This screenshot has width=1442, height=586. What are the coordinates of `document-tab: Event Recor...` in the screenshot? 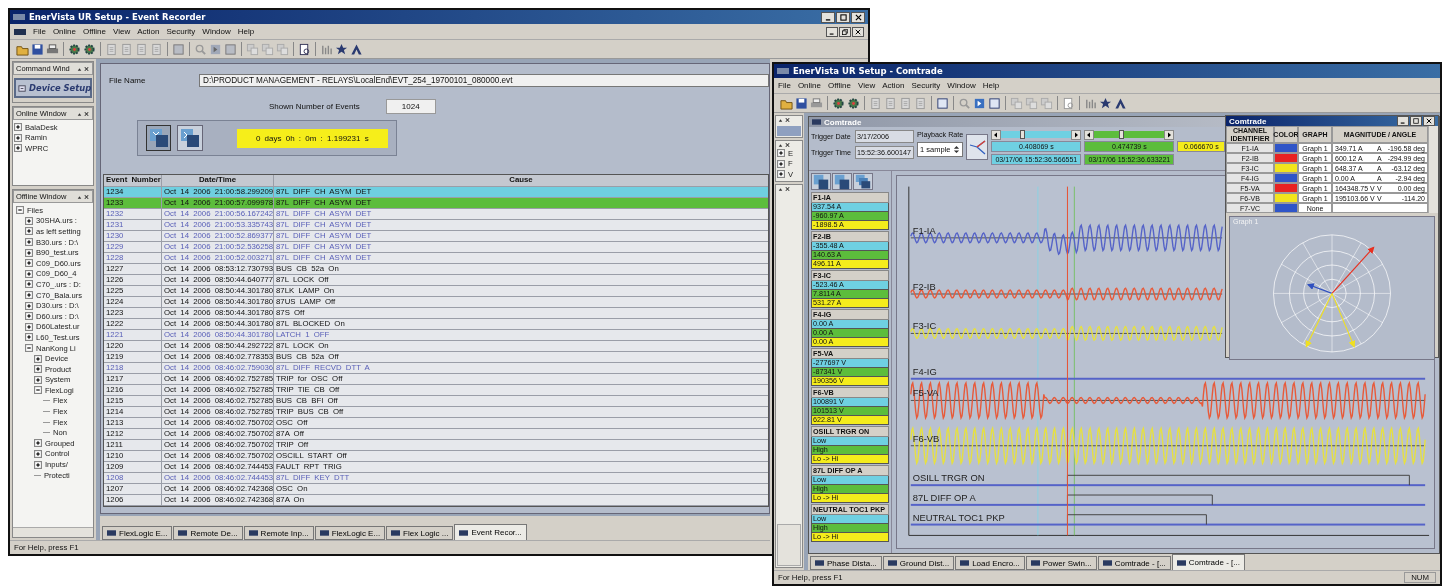 It's located at (490, 532).